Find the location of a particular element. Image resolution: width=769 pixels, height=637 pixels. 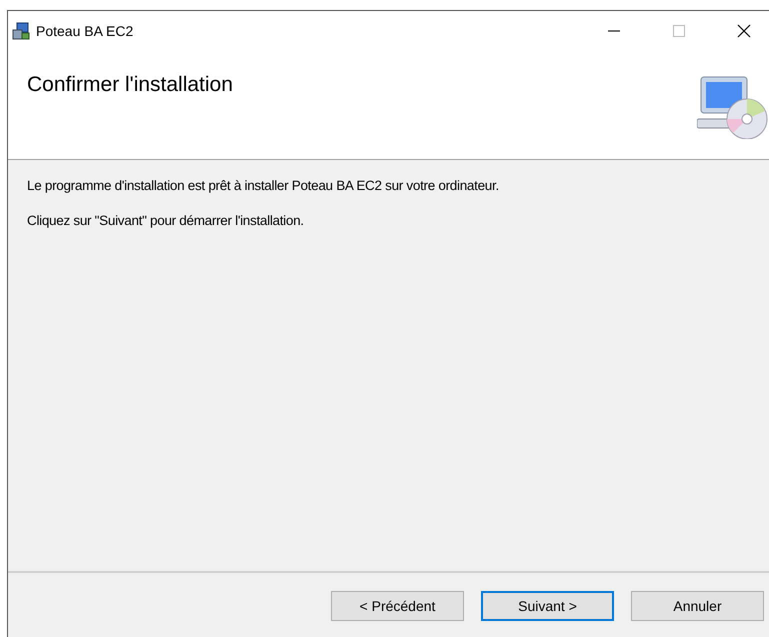

page-title: Confirmer l'installation is located at coordinates (130, 85).